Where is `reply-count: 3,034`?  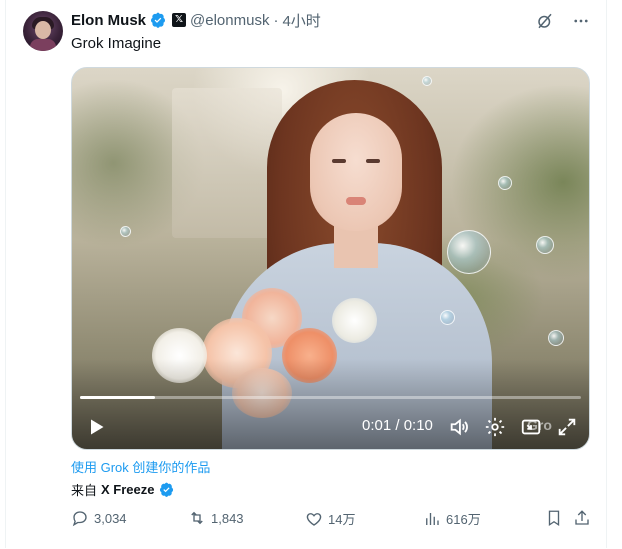 reply-count: 3,034 is located at coordinates (110, 518).